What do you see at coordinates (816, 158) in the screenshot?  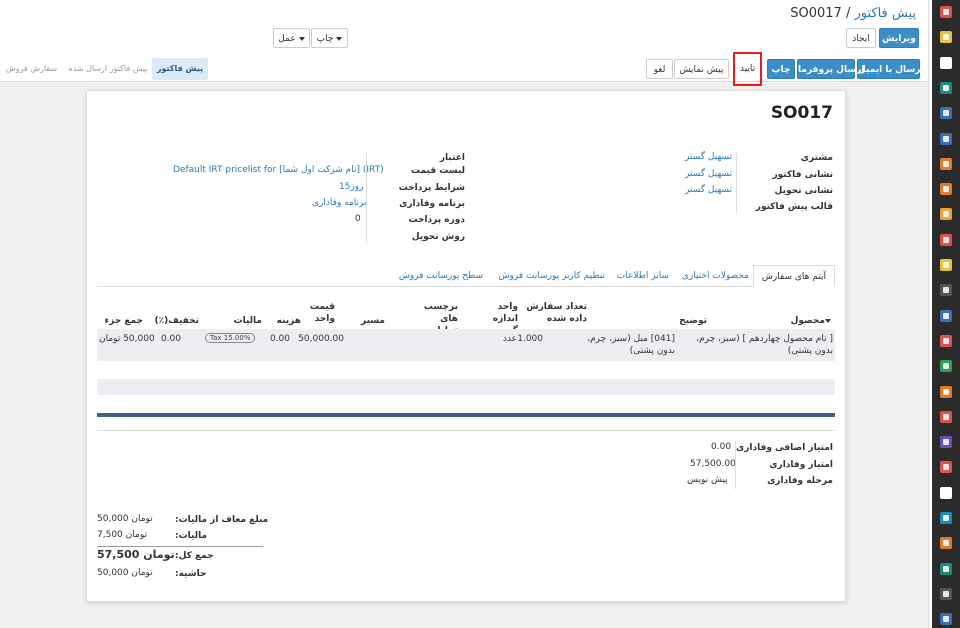 I see `customer-label: مشتری` at bounding box center [816, 158].